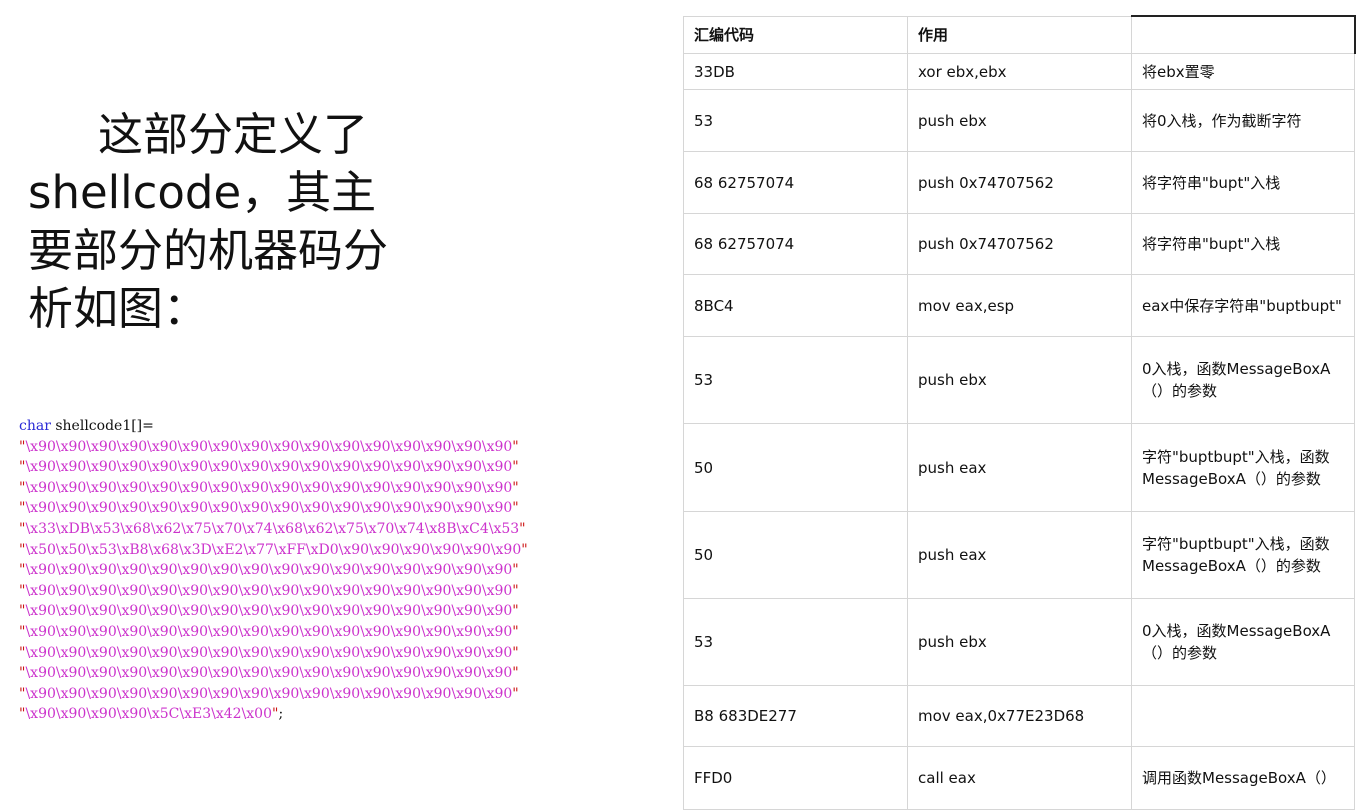 The width and height of the screenshot is (1363, 812). I want to click on intro-paragraph: 这部分定义了shellcode，其主要部分的机器码分析如图：, so click(208, 221).